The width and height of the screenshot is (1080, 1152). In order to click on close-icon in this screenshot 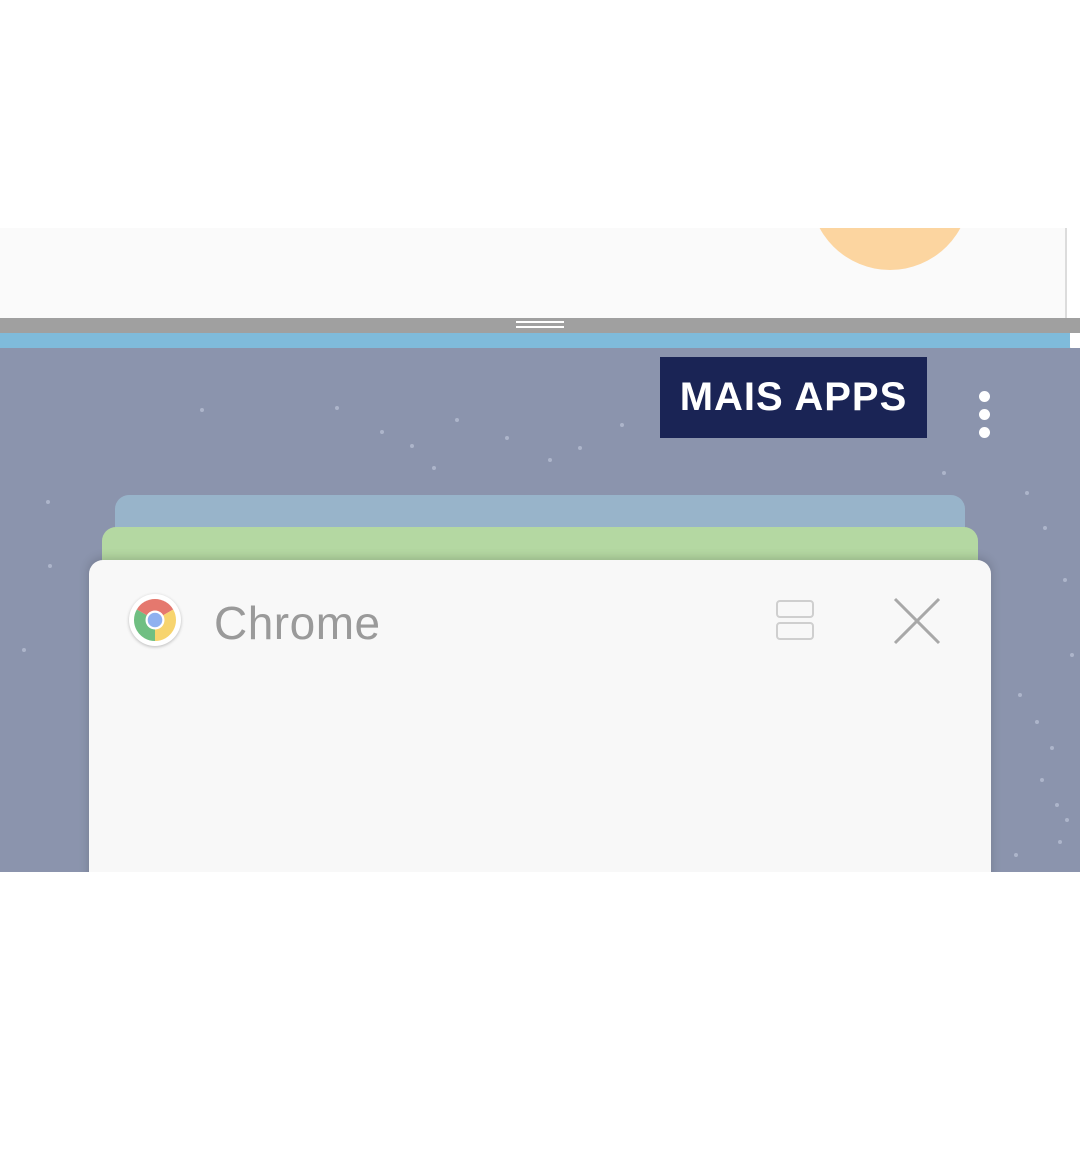, I will do `click(917, 621)`.